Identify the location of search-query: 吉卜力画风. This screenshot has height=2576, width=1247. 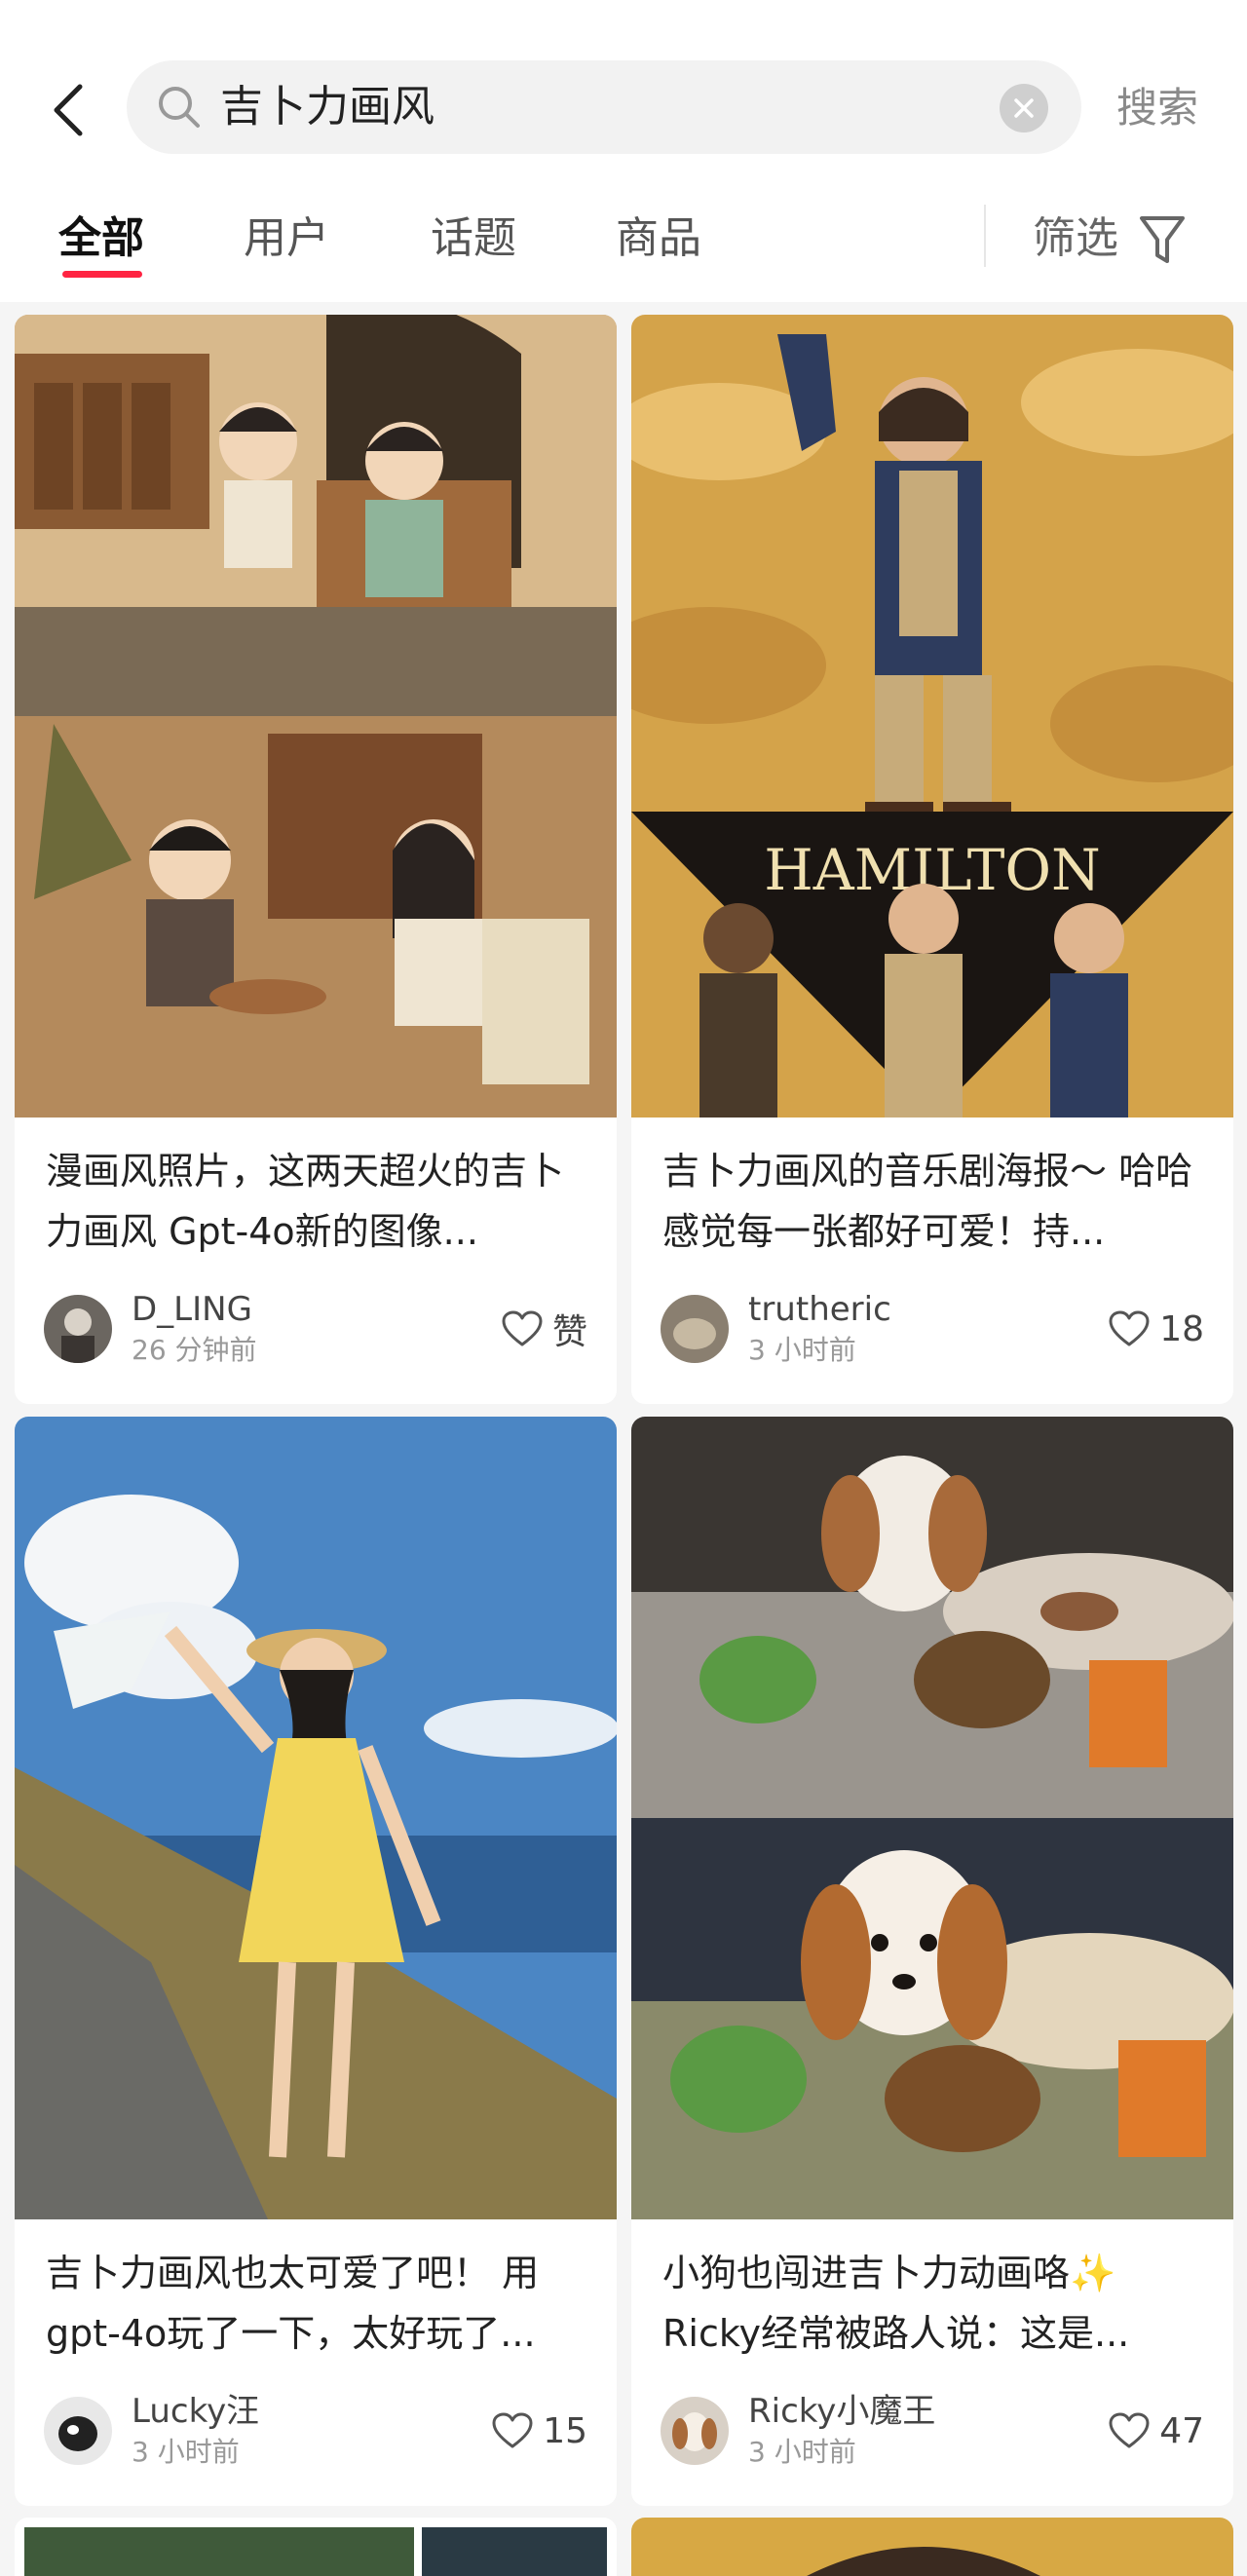
(327, 107).